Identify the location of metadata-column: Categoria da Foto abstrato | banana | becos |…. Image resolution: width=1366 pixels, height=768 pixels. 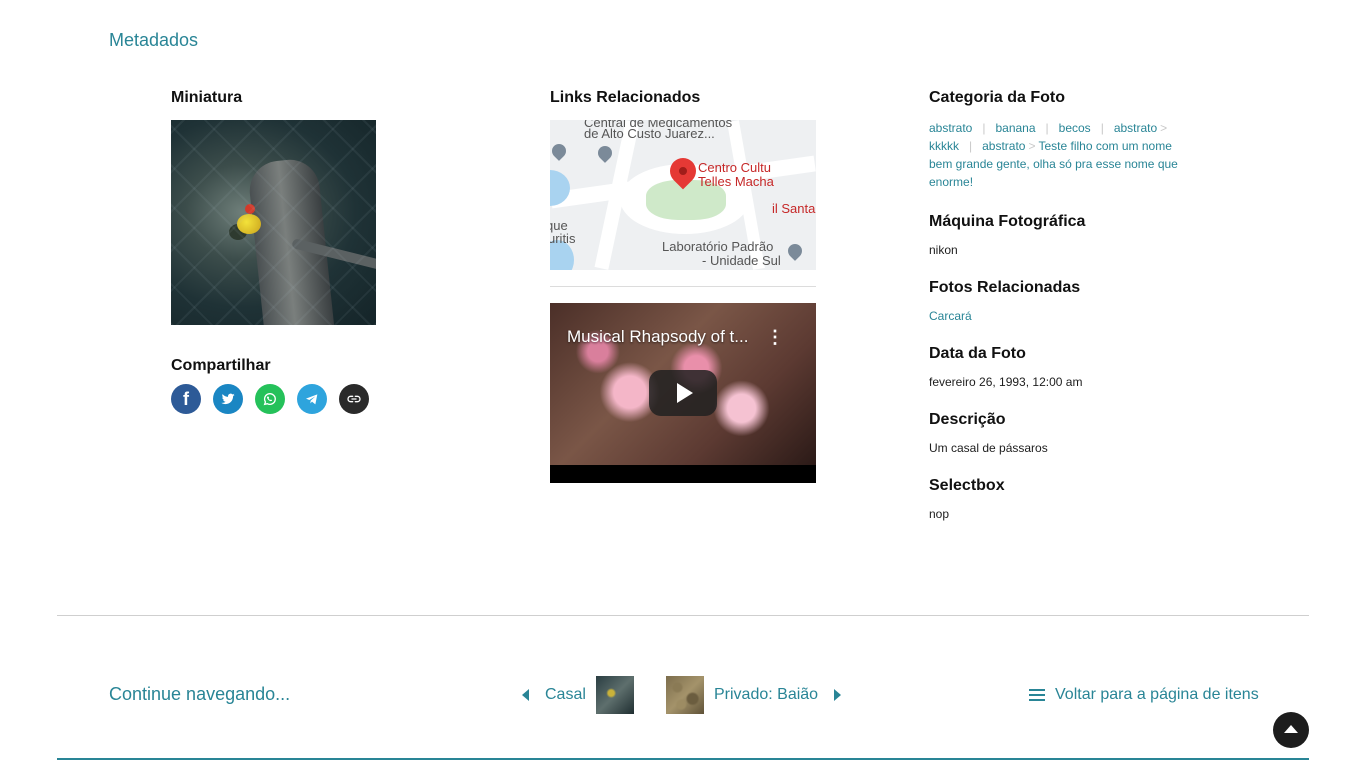
(1059, 305).